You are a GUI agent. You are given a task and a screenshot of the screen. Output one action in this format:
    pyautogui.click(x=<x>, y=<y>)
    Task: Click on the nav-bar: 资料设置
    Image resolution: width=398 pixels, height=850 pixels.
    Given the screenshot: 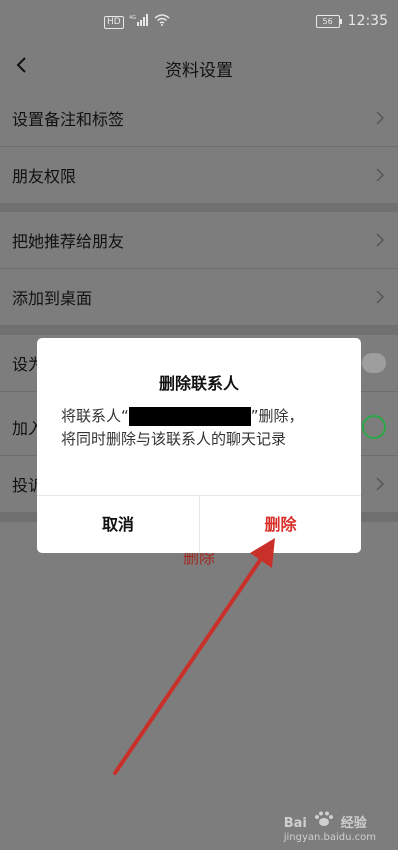 What is the action you would take?
    pyautogui.click(x=199, y=66)
    